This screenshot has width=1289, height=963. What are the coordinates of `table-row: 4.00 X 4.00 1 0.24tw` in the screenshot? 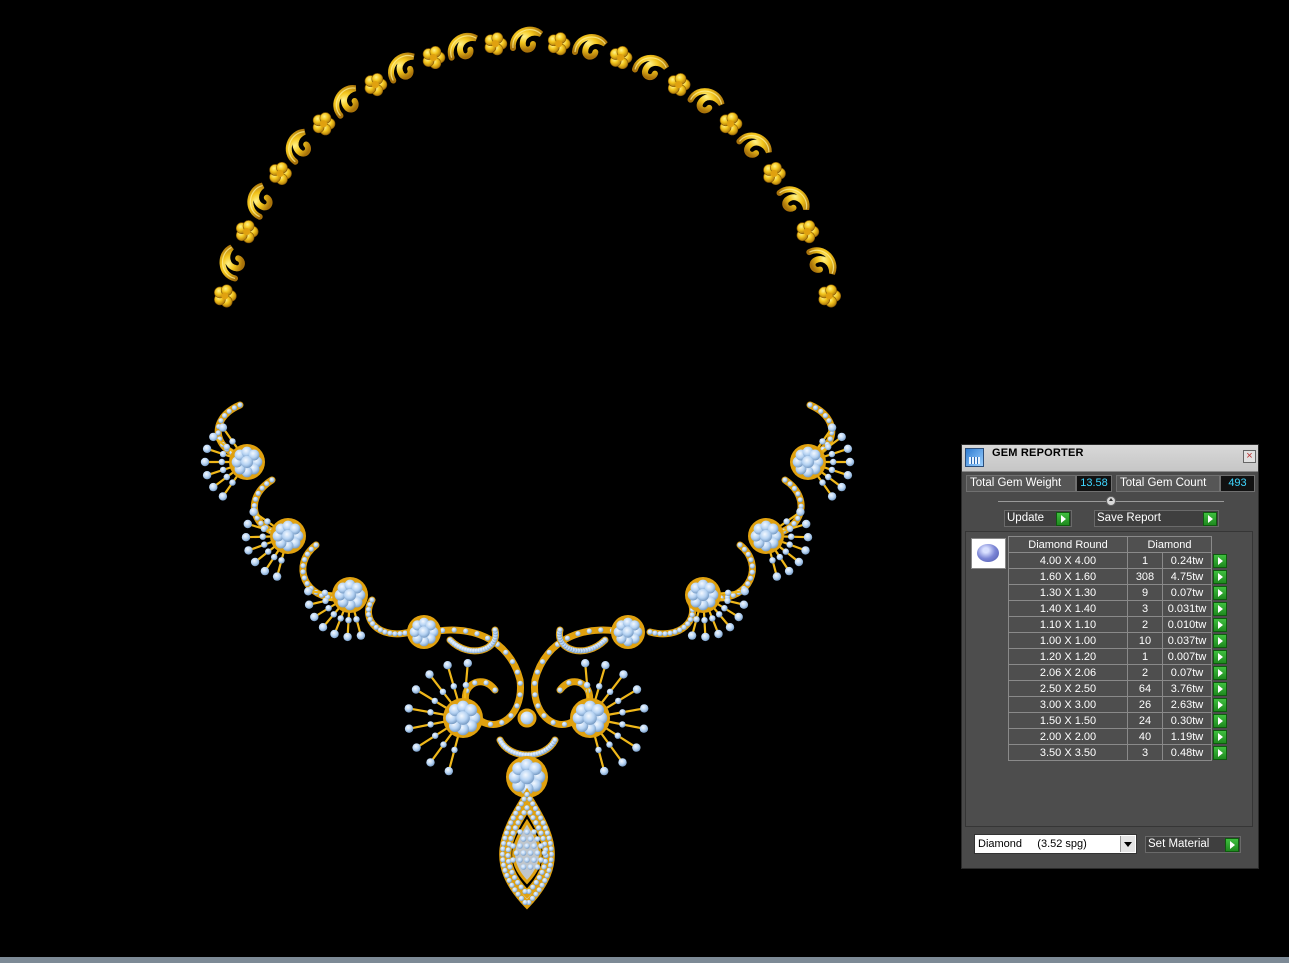 It's located at (1118, 560).